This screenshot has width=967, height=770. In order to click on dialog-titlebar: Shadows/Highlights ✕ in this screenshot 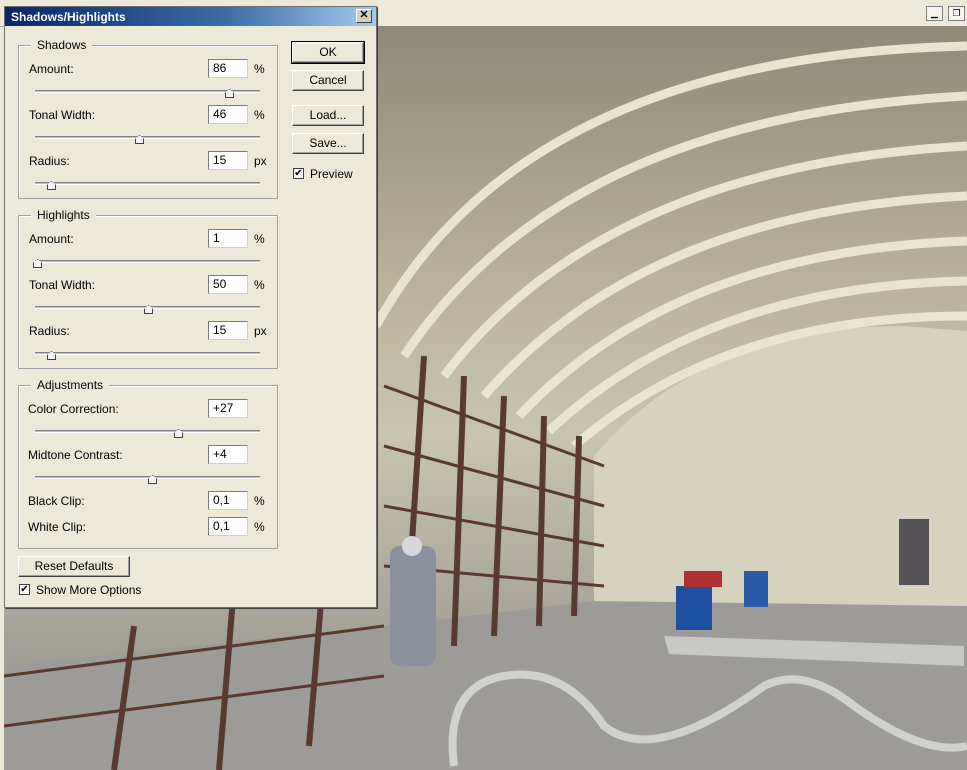, I will do `click(190, 16)`.